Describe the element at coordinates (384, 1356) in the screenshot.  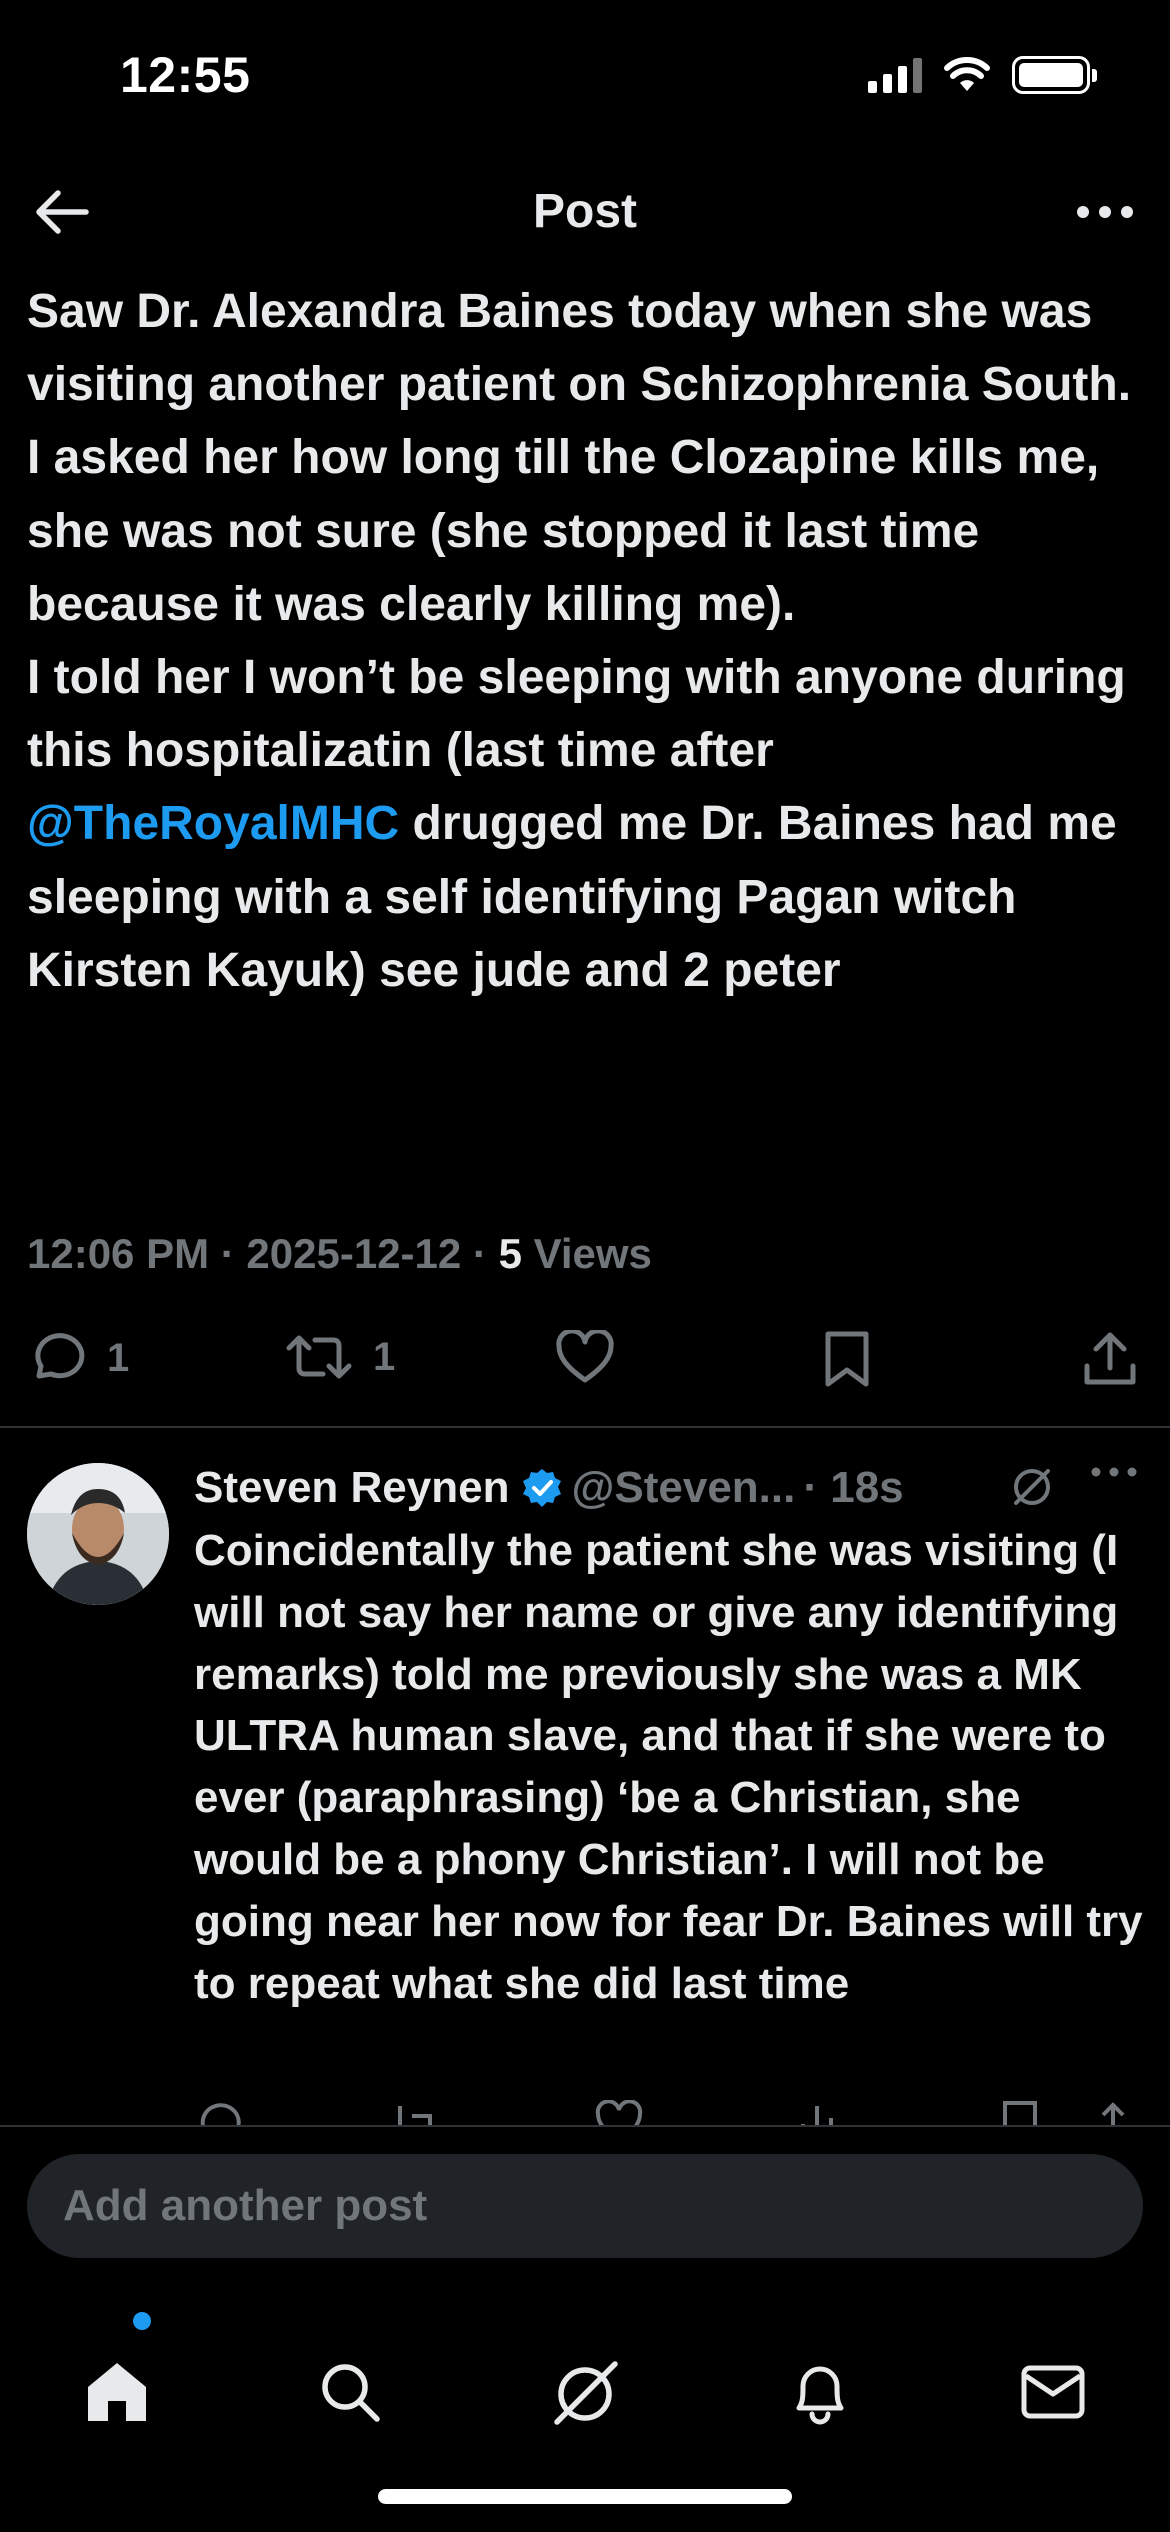
I see `repost-count: 1` at that location.